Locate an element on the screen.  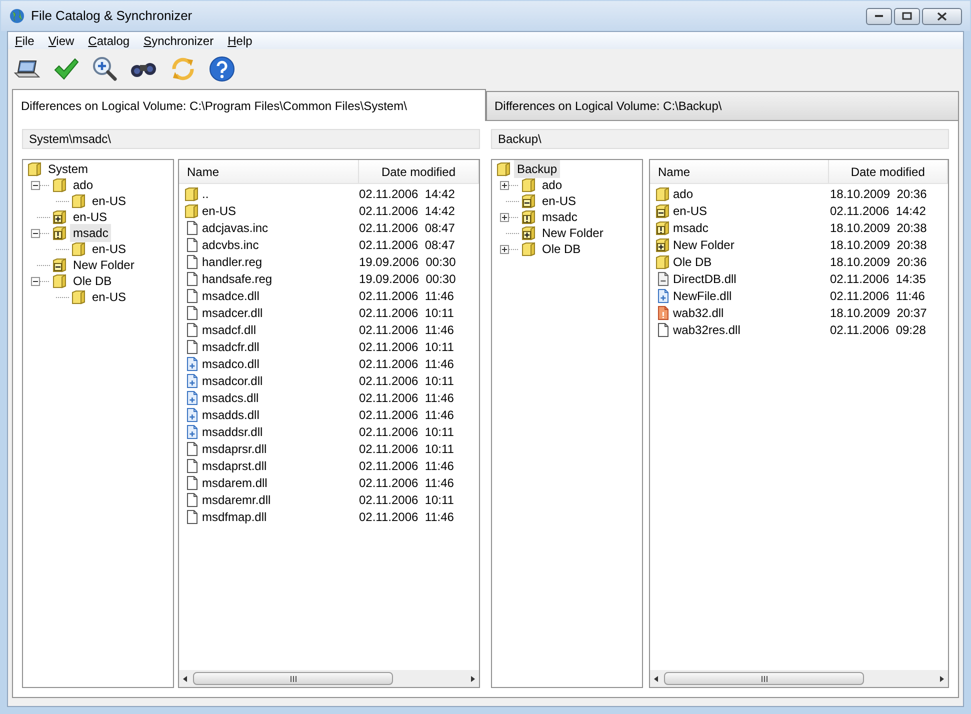
file-name: msadcs.dll is located at coordinates (230, 398).